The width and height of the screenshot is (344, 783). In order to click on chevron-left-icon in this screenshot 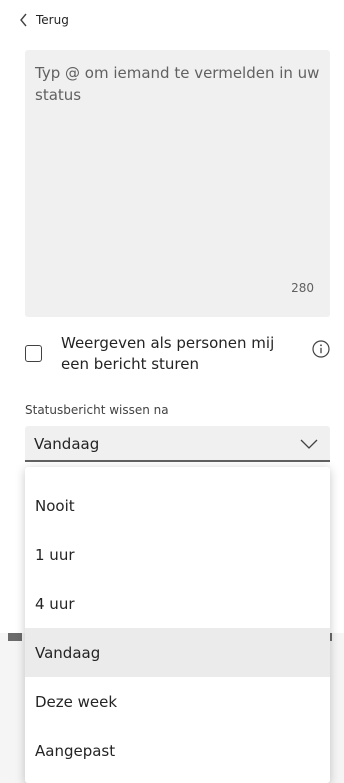, I will do `click(23, 20)`.